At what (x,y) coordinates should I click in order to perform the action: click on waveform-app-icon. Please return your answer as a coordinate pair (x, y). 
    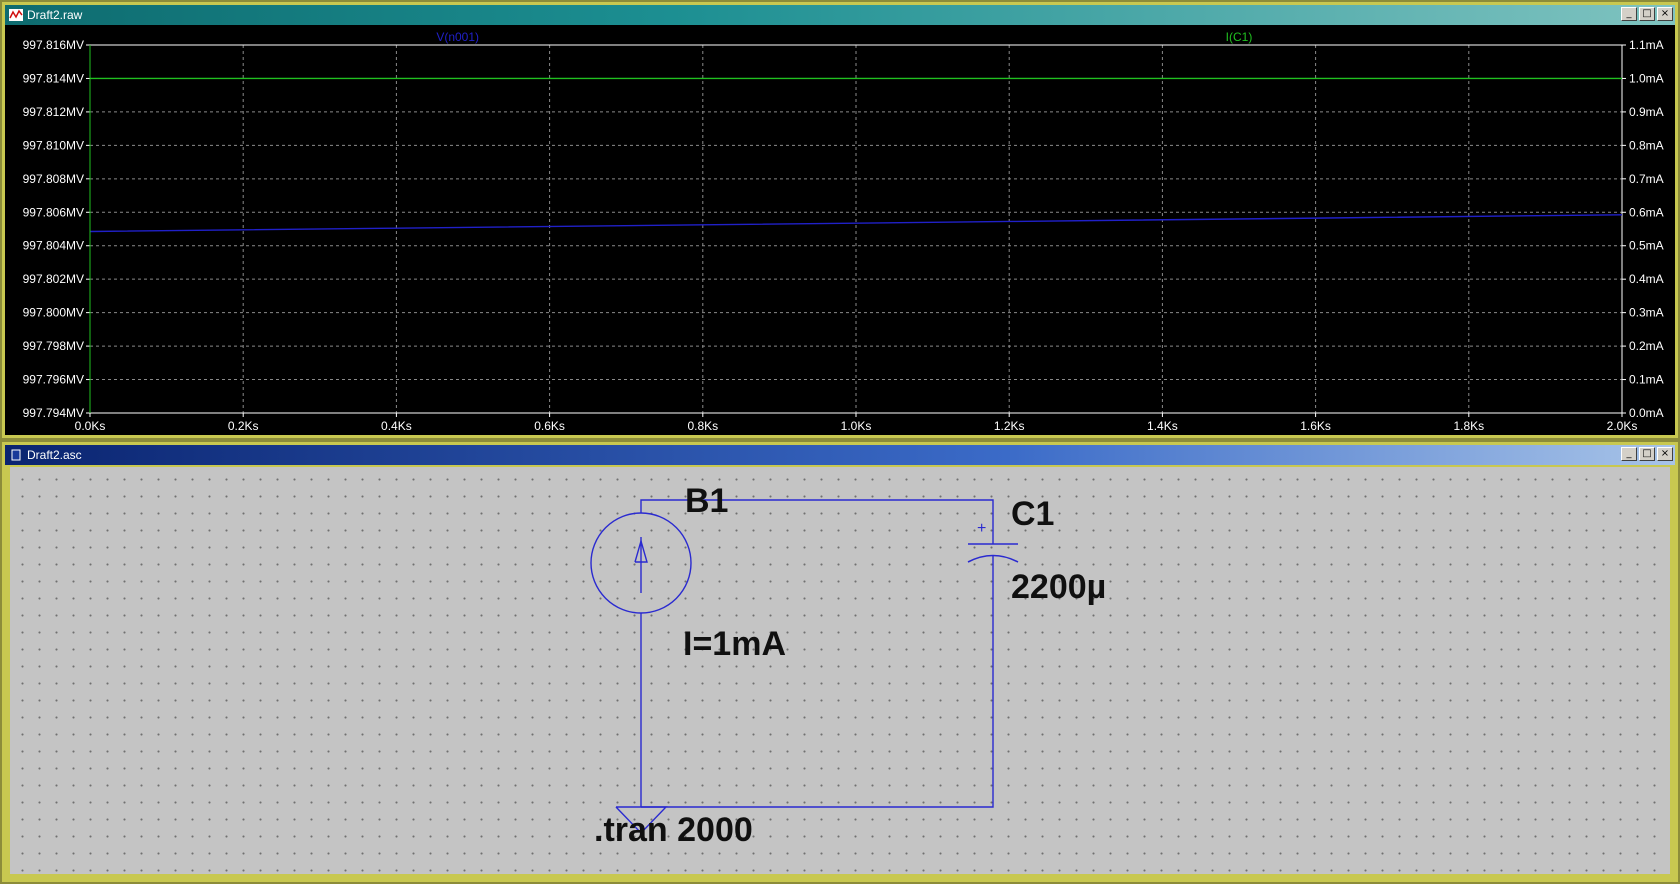
    Looking at the image, I should click on (16, 15).